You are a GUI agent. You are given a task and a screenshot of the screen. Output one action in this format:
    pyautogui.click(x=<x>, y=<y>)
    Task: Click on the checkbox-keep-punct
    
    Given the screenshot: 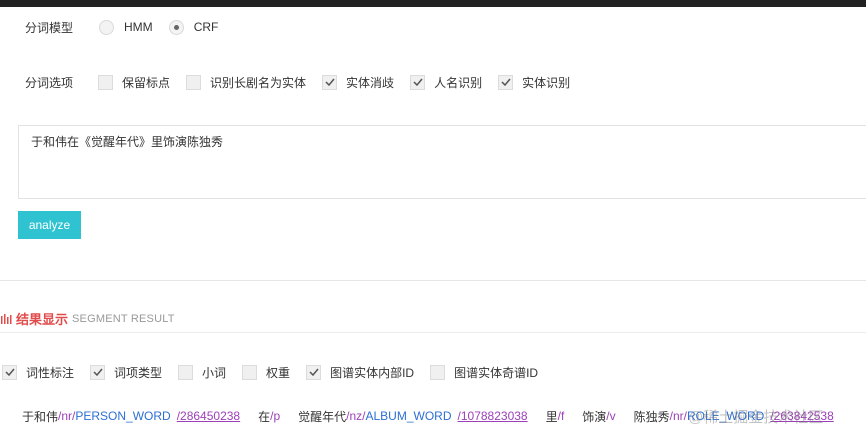 What is the action you would take?
    pyautogui.click(x=106, y=82)
    